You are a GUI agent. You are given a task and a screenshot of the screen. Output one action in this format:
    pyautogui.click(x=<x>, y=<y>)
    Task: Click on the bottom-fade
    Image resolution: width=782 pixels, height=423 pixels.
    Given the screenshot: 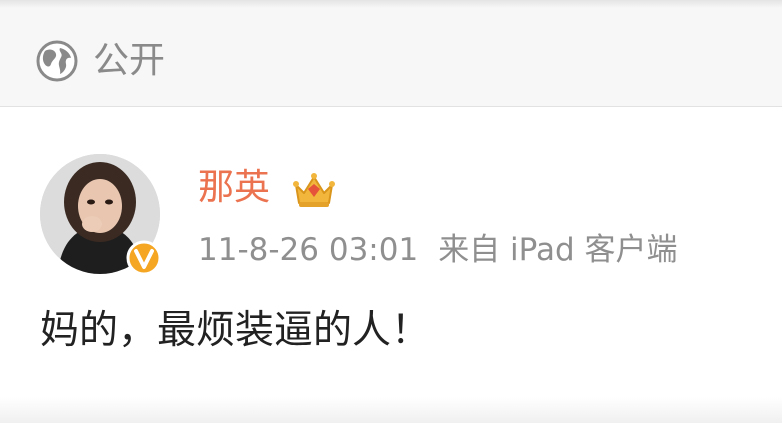 What is the action you would take?
    pyautogui.click(x=391, y=410)
    